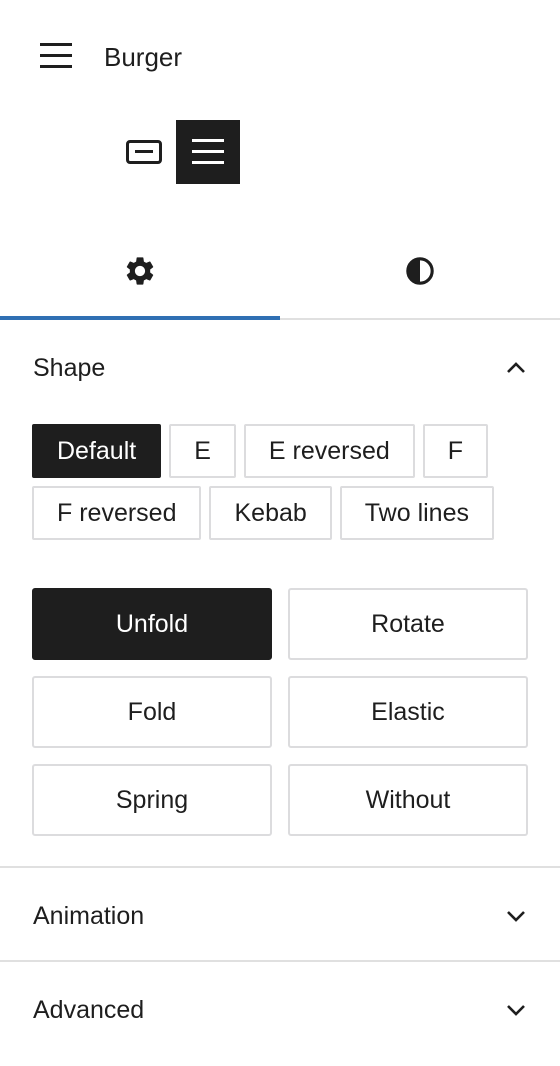 The width and height of the screenshot is (560, 1066). What do you see at coordinates (152, 624) in the screenshot?
I see `style-option-unfold: Unfold` at bounding box center [152, 624].